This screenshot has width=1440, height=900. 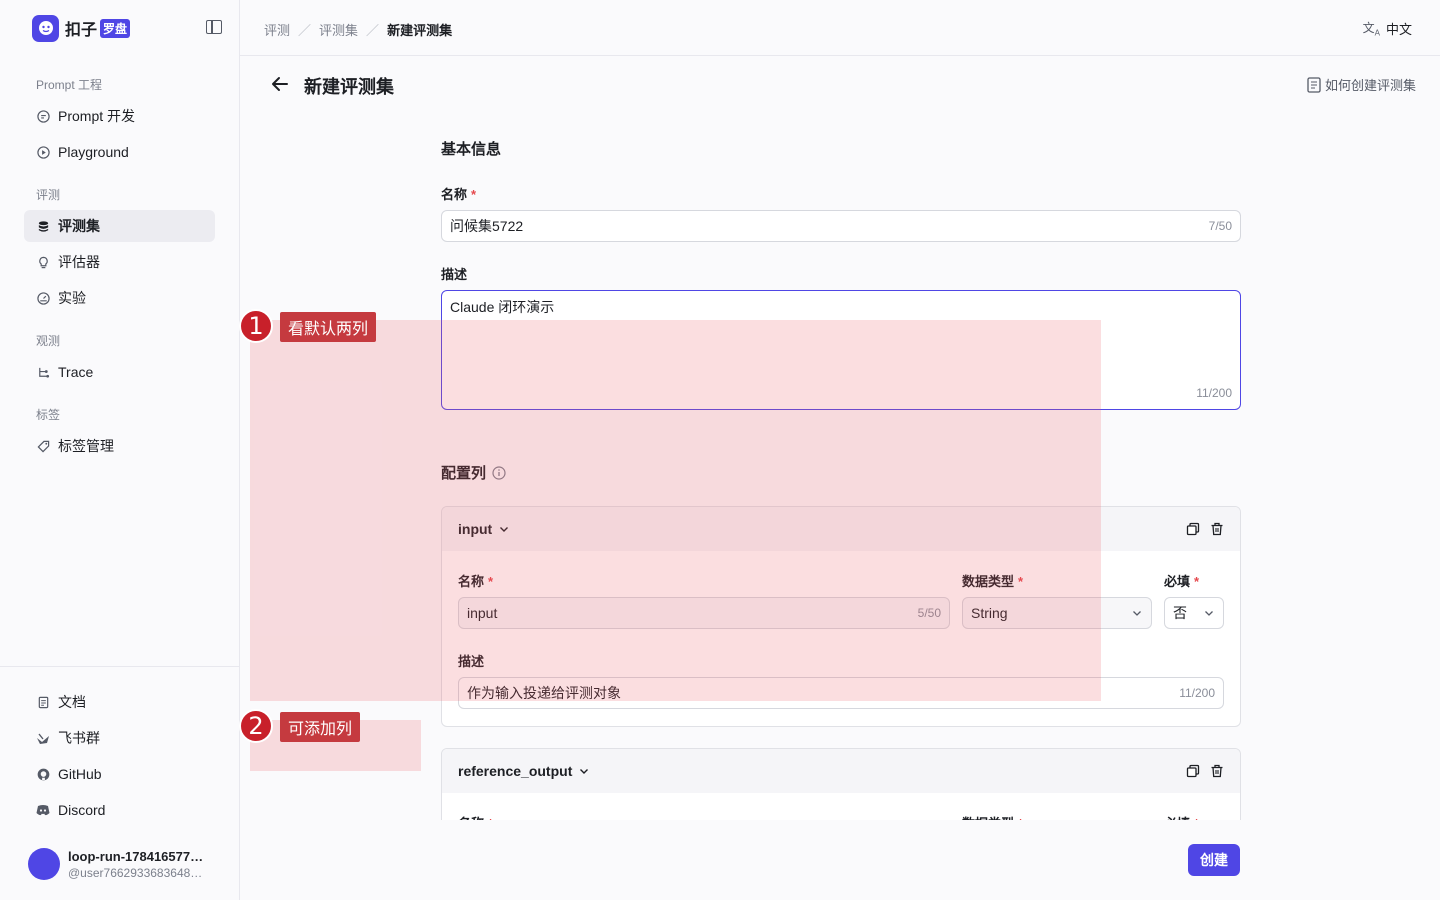 What do you see at coordinates (43, 298) in the screenshot?
I see `gauge-icon` at bounding box center [43, 298].